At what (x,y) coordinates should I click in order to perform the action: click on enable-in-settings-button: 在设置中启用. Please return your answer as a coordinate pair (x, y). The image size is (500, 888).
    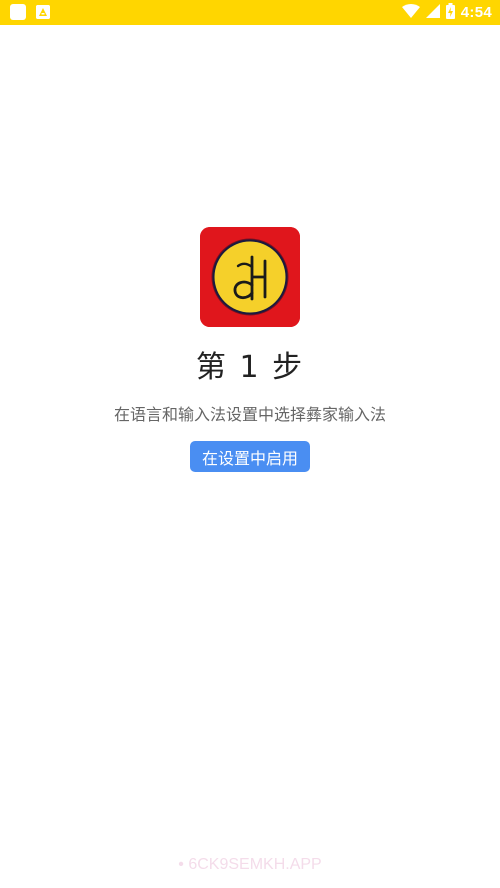
    Looking at the image, I should click on (250, 456).